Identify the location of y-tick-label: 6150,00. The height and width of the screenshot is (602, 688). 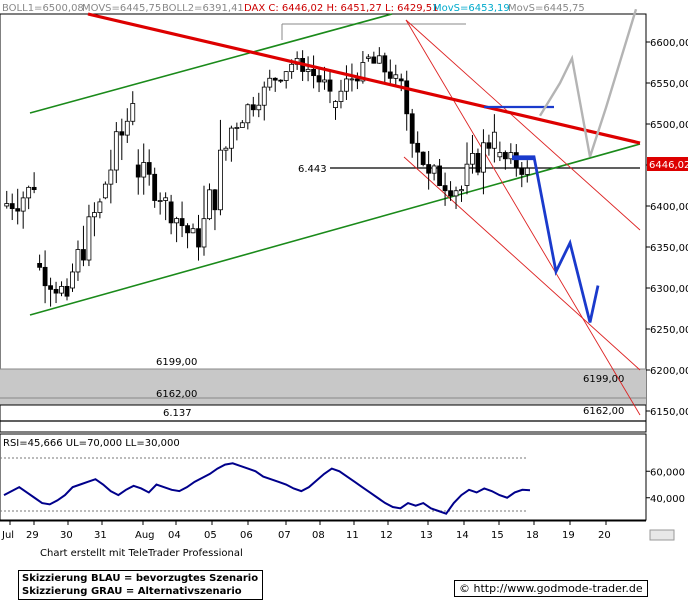
(669, 412).